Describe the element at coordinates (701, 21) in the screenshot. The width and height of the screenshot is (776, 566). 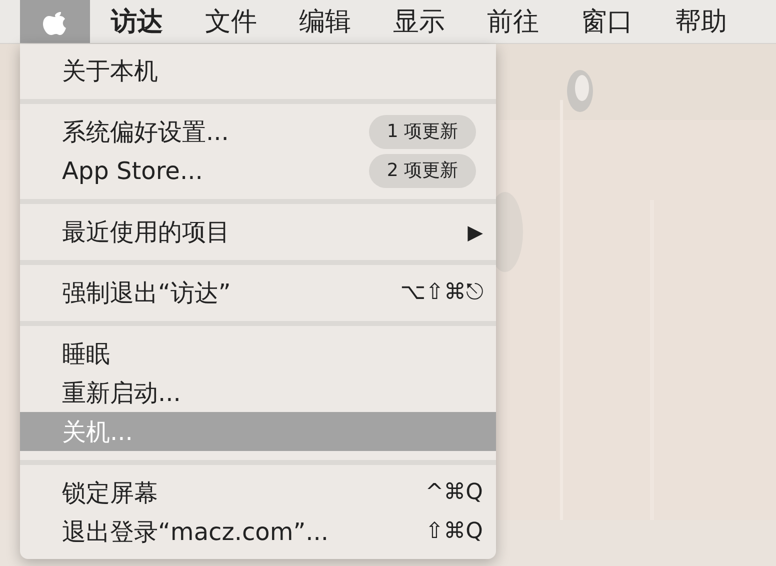
I see `menu-bar-item: 帮助` at that location.